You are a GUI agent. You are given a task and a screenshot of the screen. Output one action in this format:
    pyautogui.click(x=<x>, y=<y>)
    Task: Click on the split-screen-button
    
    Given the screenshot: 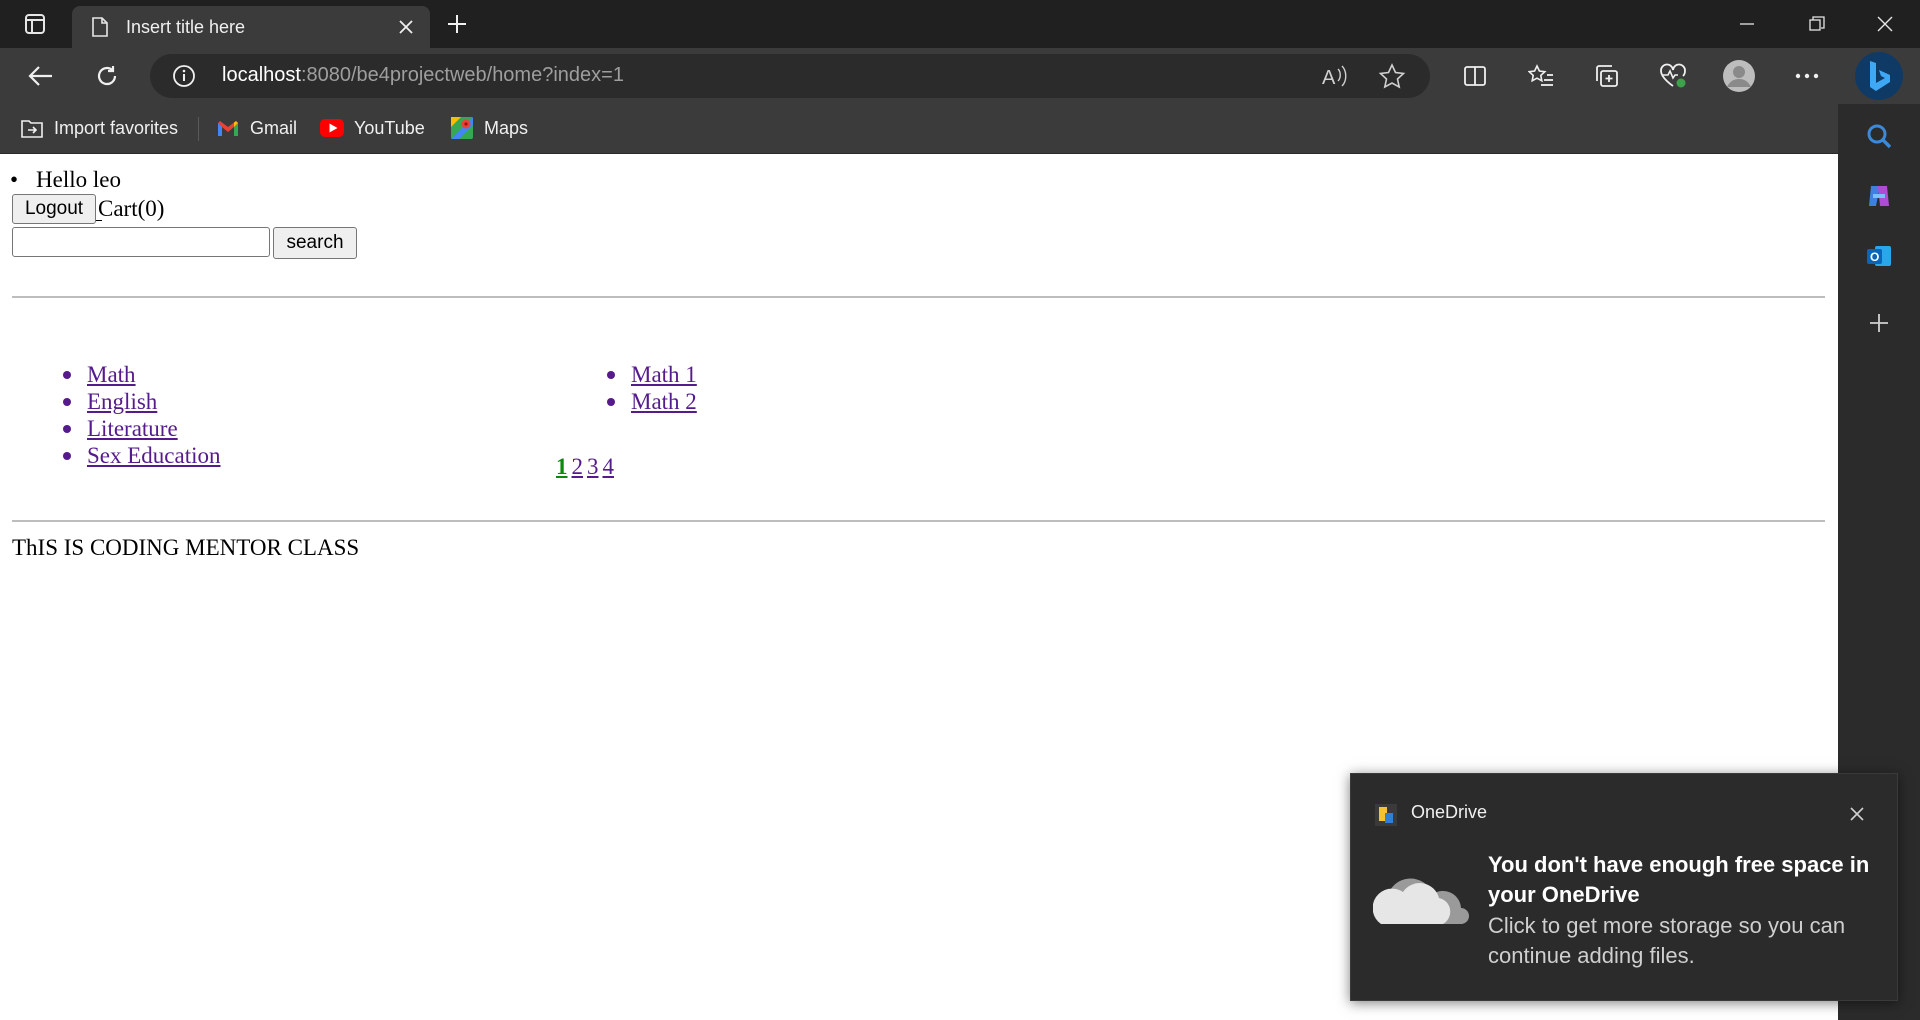 What is the action you would take?
    pyautogui.click(x=1475, y=76)
    